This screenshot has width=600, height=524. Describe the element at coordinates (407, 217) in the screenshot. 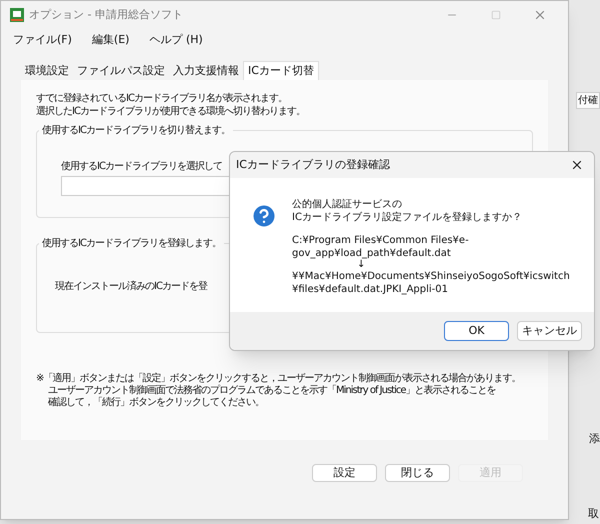

I see `question-text: ICカードライブラリ設定ファイルを登録しますか？` at that location.